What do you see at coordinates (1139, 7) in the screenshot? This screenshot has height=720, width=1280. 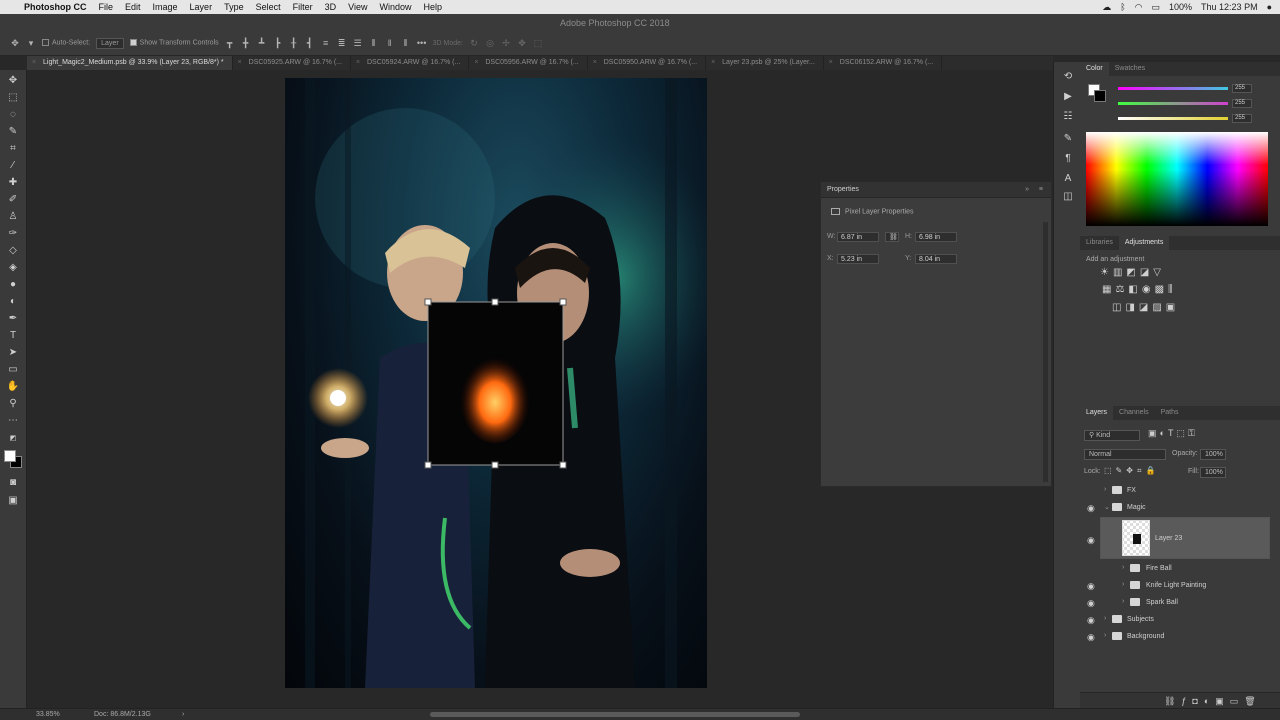 I see `wifi-icon: ◠` at bounding box center [1139, 7].